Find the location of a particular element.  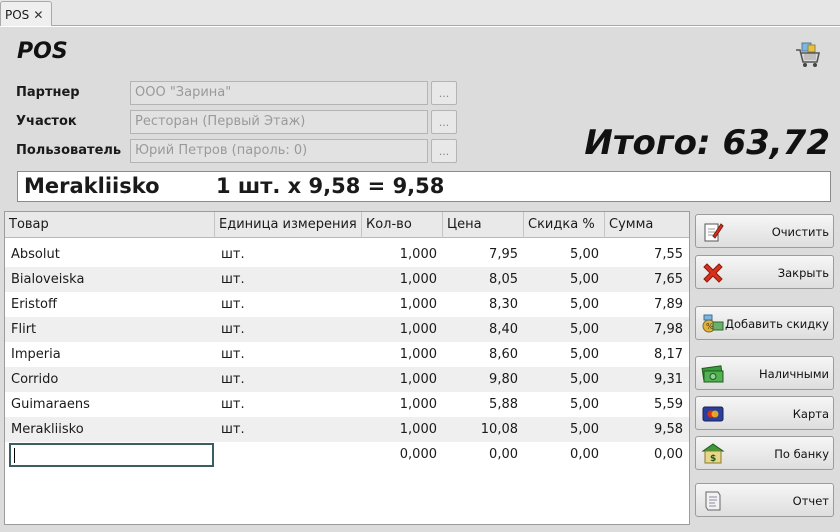

card-button: Карта is located at coordinates (764, 413).